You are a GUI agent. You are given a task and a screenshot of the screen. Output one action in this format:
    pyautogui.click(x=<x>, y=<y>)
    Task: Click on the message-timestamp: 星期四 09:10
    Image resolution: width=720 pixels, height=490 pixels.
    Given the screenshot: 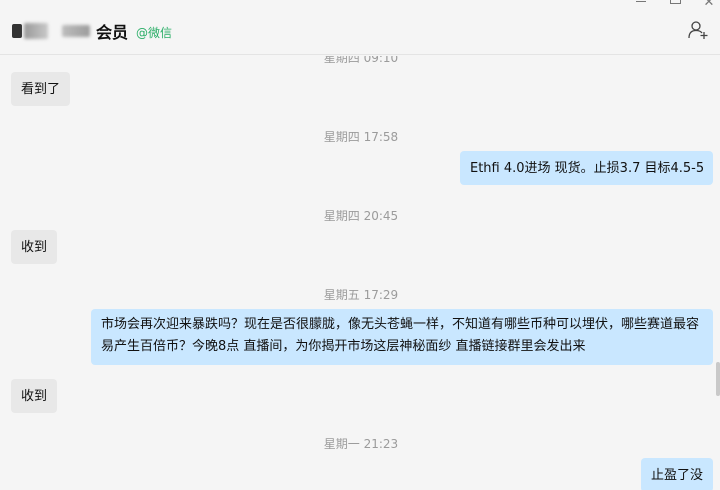 What is the action you would take?
    pyautogui.click(x=361, y=60)
    